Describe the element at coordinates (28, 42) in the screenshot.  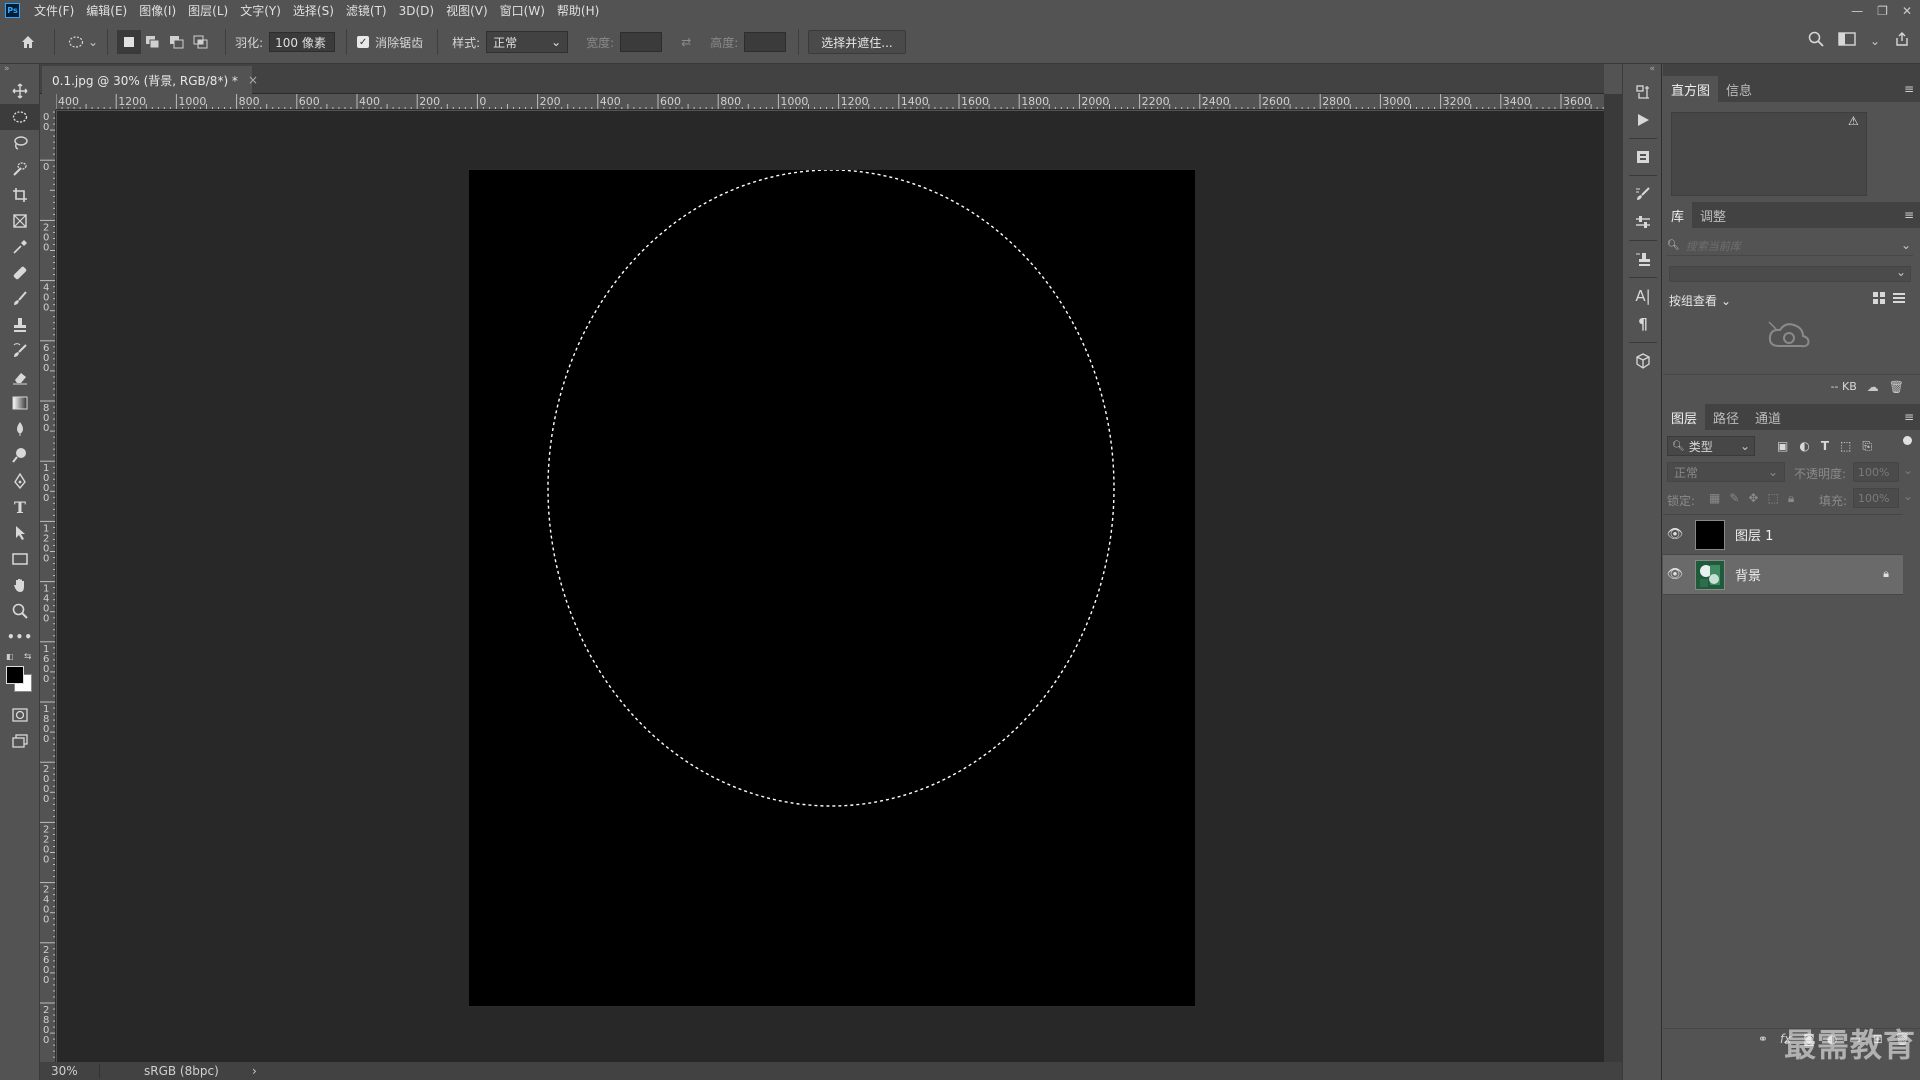
I see `home-icon` at that location.